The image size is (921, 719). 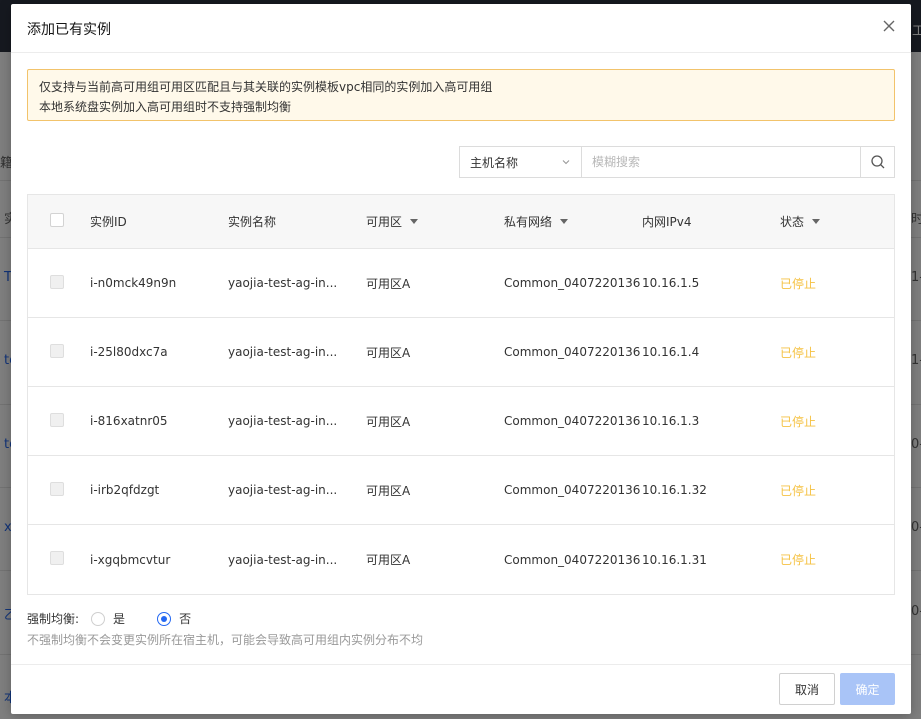 I want to click on radio-yes-label: 是, so click(x=119, y=619).